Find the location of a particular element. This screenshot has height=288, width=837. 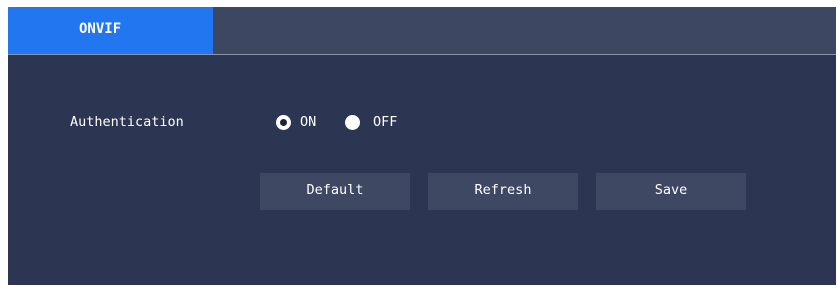

save-button: Save is located at coordinates (671, 191).